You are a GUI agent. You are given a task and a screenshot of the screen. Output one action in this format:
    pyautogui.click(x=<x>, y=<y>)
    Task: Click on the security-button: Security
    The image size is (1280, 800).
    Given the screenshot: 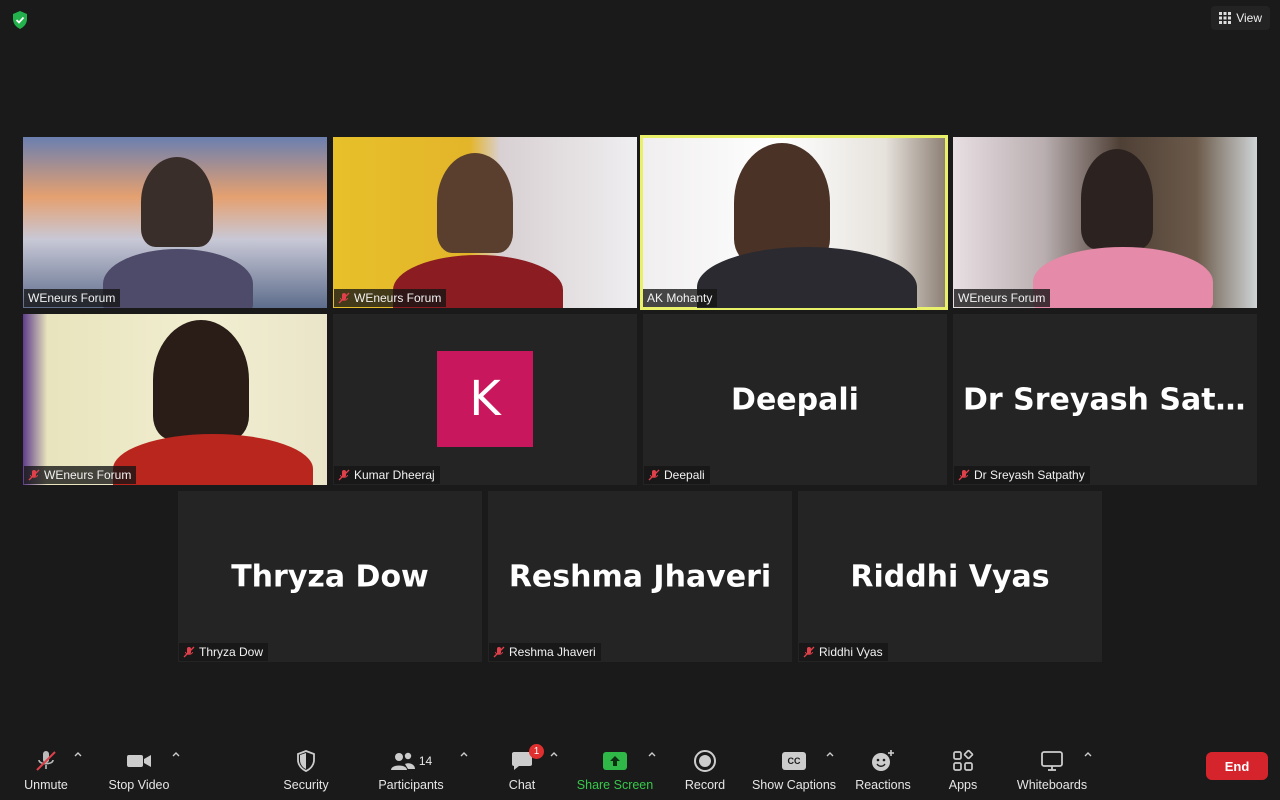 What is the action you would take?
    pyautogui.click(x=306, y=769)
    